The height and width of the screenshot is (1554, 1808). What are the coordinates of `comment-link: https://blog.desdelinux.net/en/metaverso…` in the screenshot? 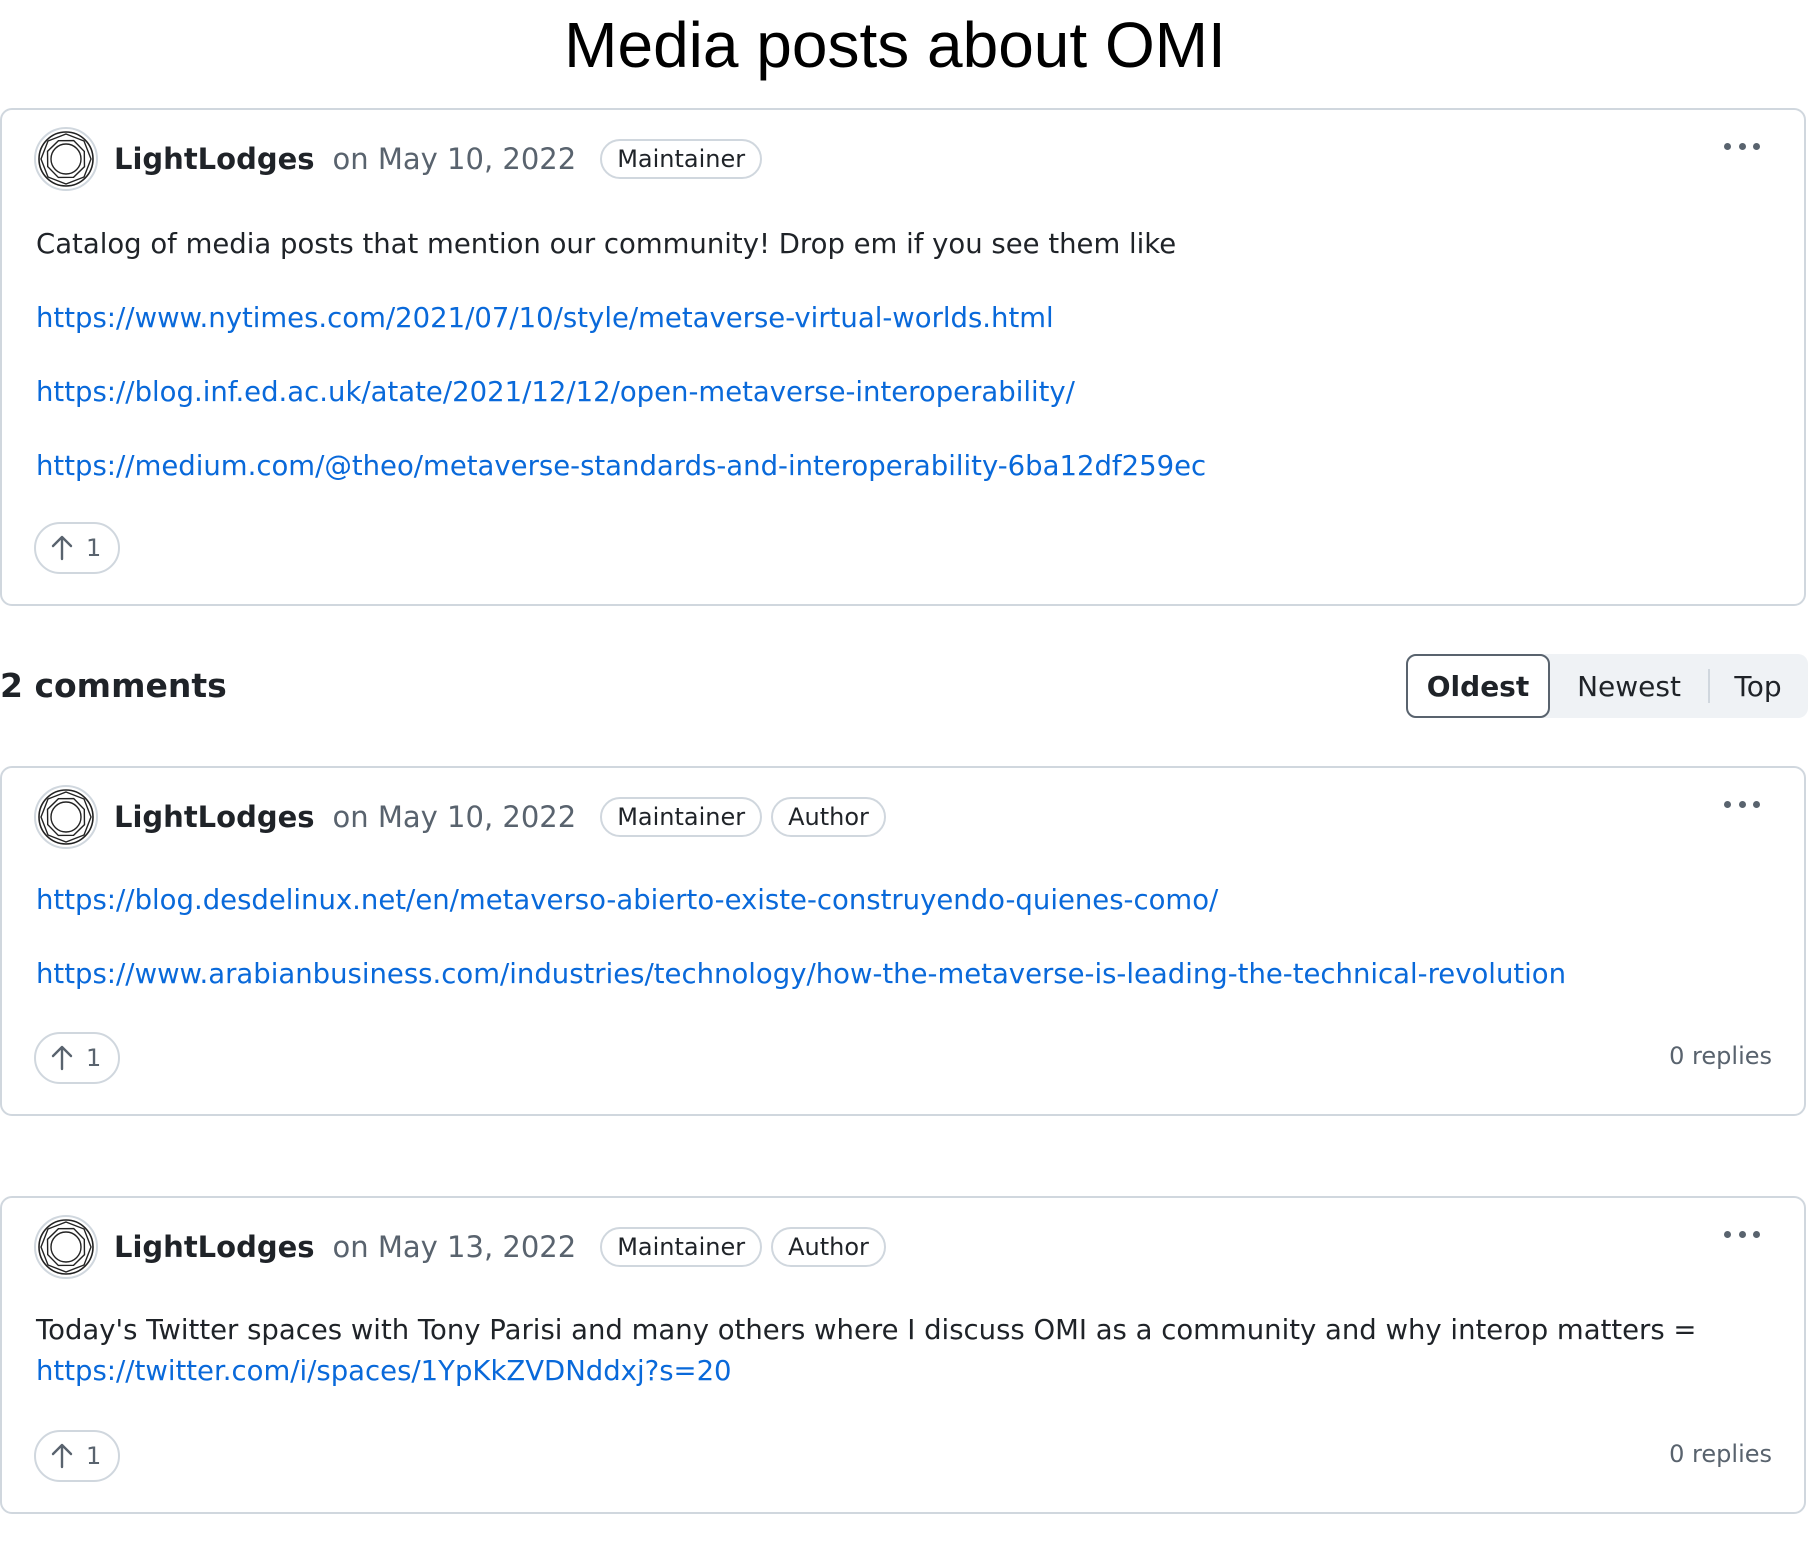 It's located at (900, 900).